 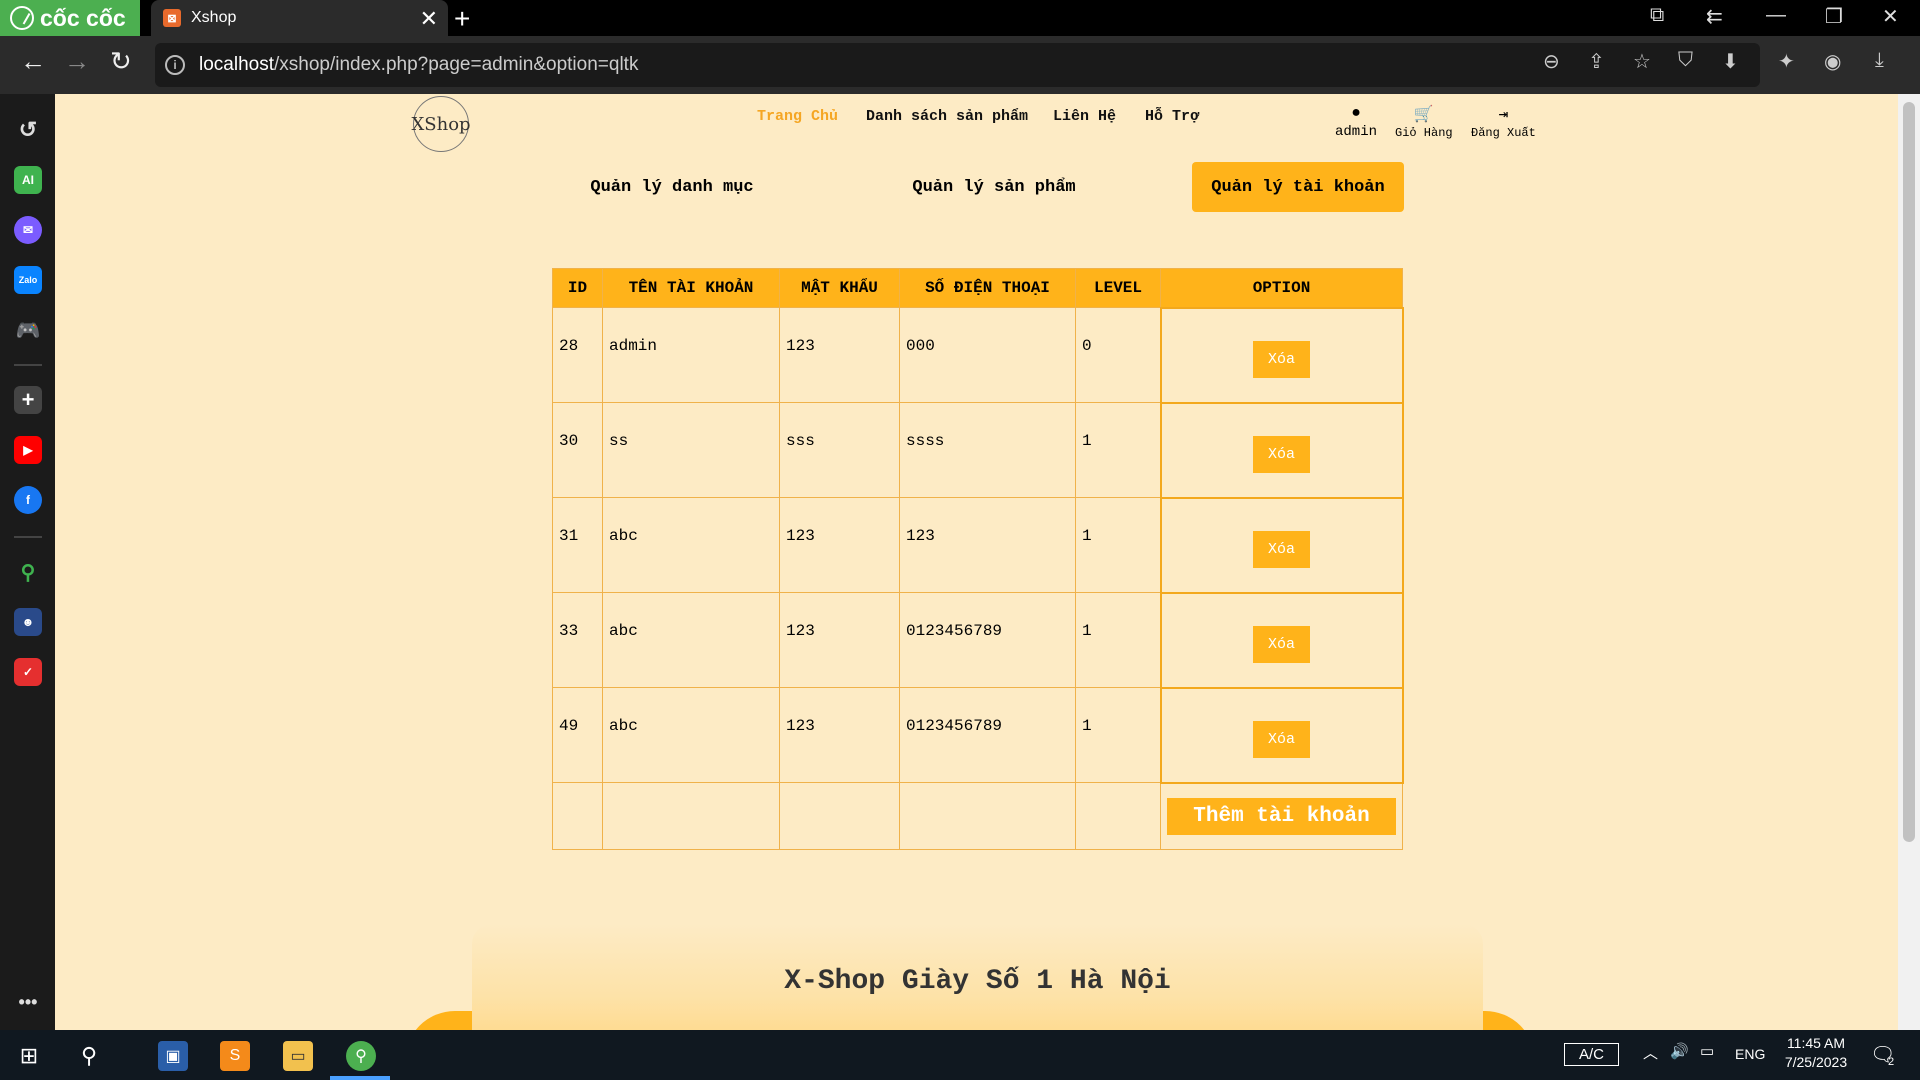 What do you see at coordinates (691, 288) in the screenshot?
I see `header-username: TÊN TÀI KHOẢN` at bounding box center [691, 288].